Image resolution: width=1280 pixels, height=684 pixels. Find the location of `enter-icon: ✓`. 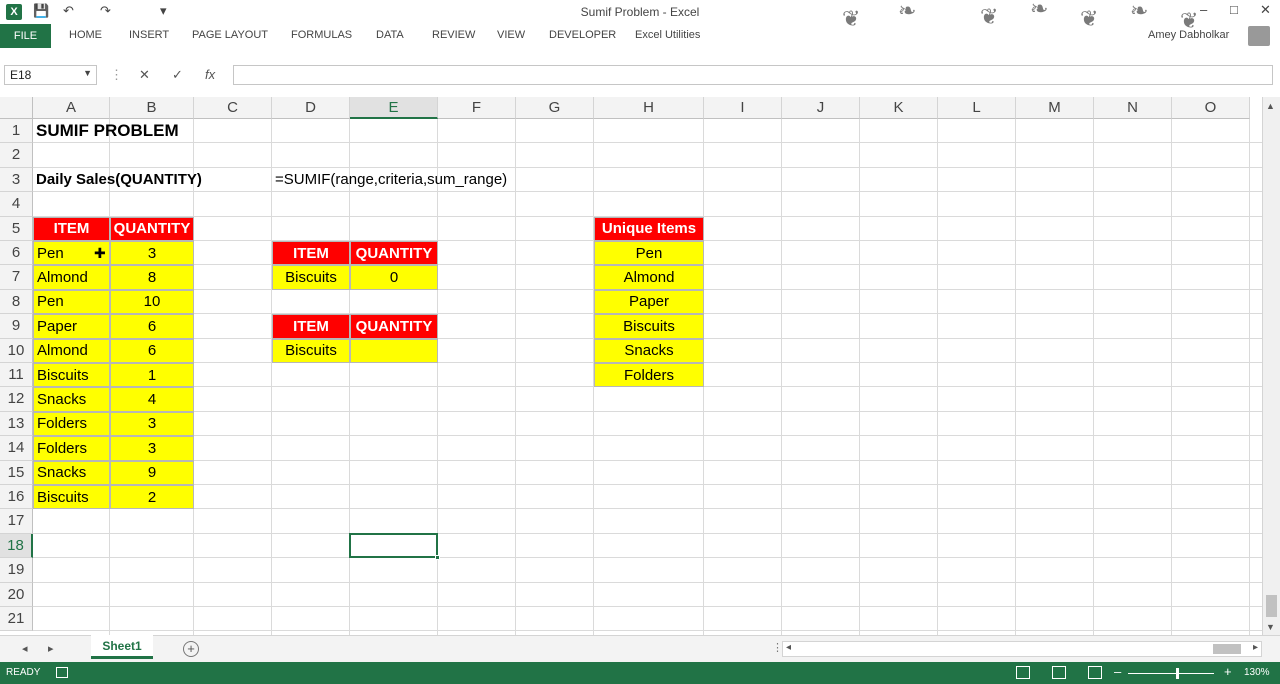

enter-icon: ✓ is located at coordinates (177, 75).